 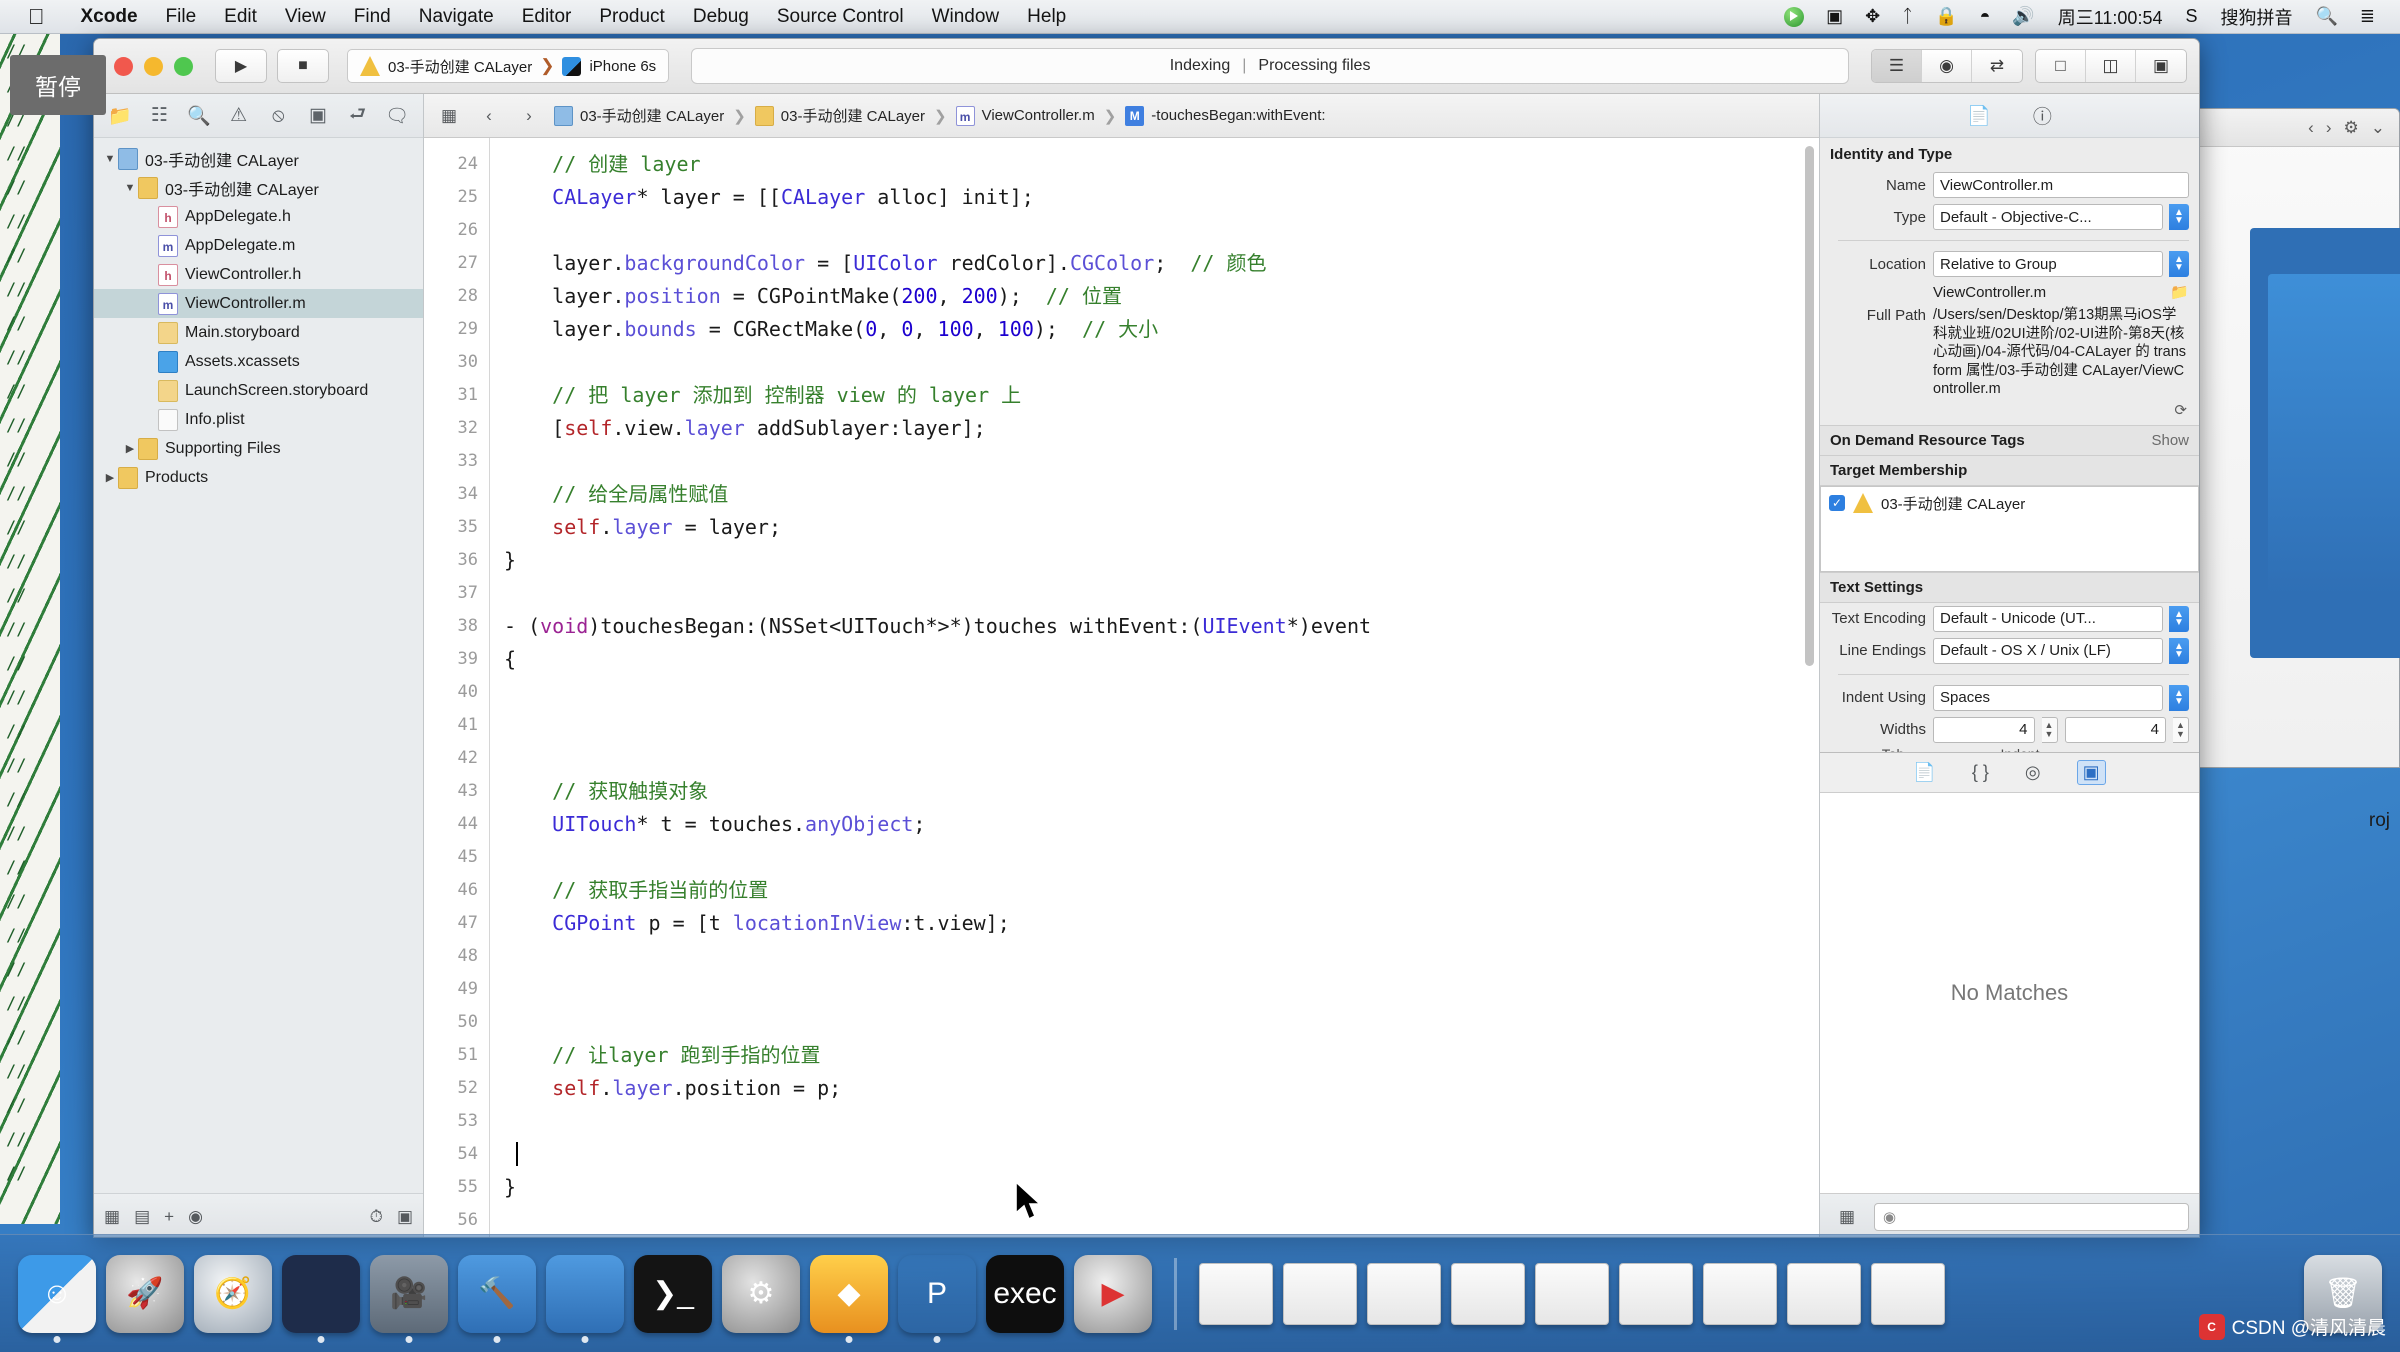 What do you see at coordinates (57, 1298) in the screenshot?
I see `finder-icon: ☺` at bounding box center [57, 1298].